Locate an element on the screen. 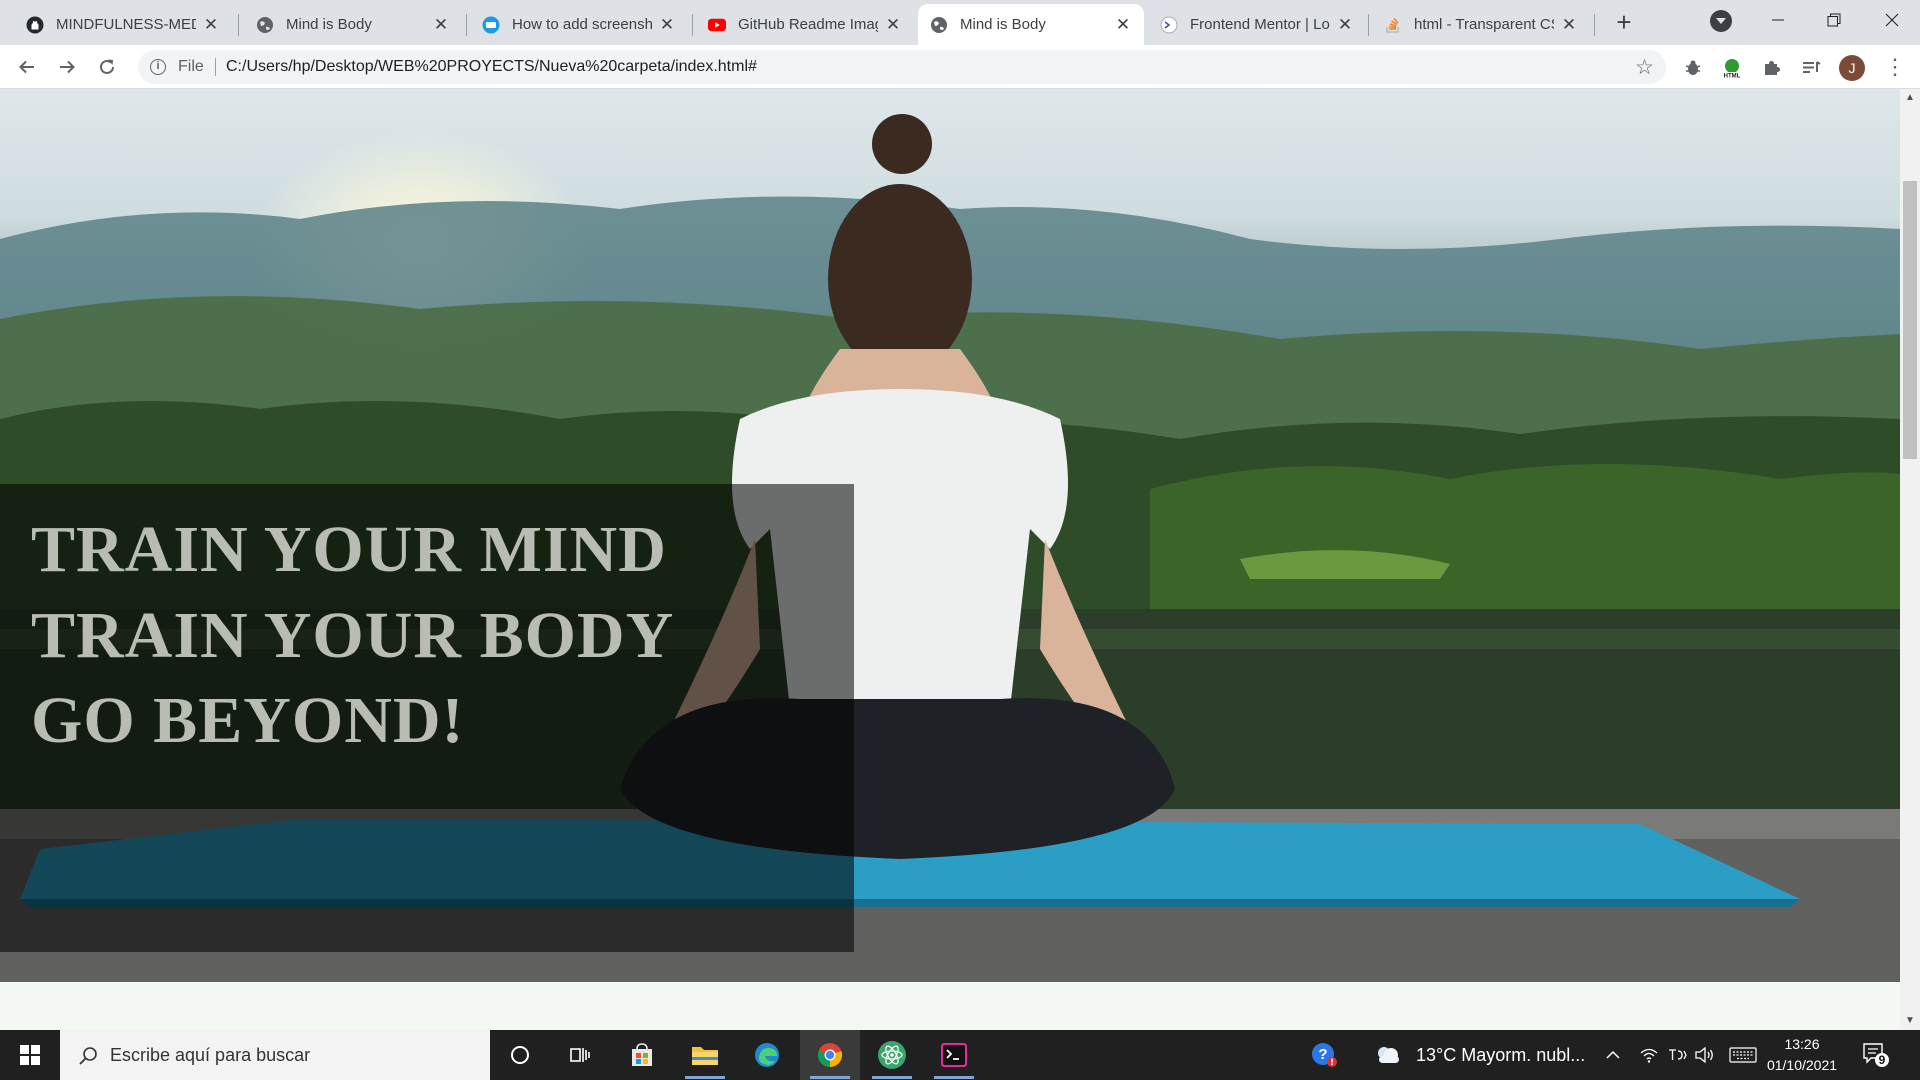 The width and height of the screenshot is (1920, 1080). taskbar-search-box: Escribe aquí para buscar is located at coordinates (275, 1055).